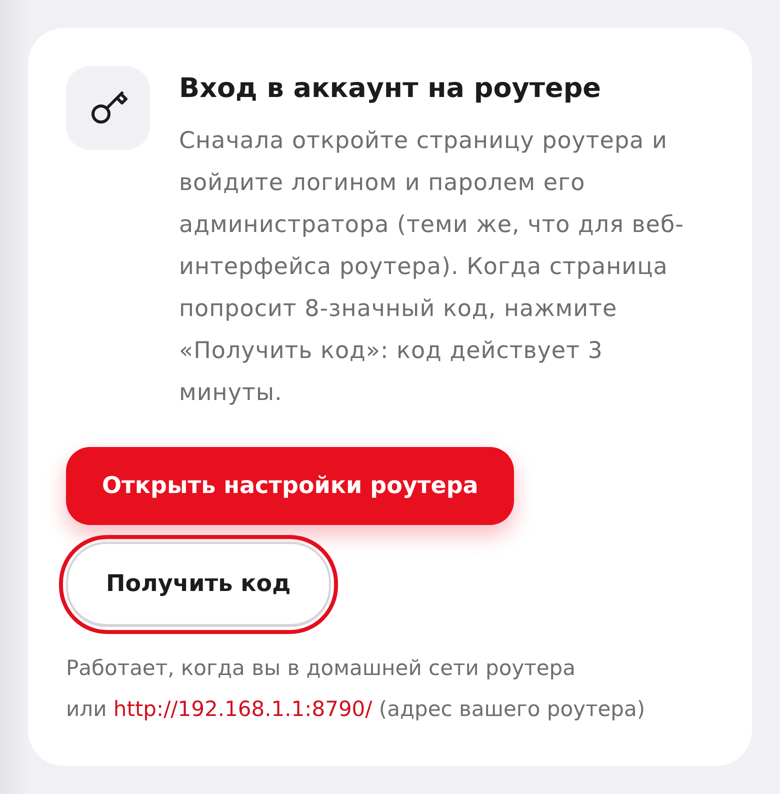 The image size is (780, 794). I want to click on open-settings-button: Открыть настройки роутера, so click(290, 486).